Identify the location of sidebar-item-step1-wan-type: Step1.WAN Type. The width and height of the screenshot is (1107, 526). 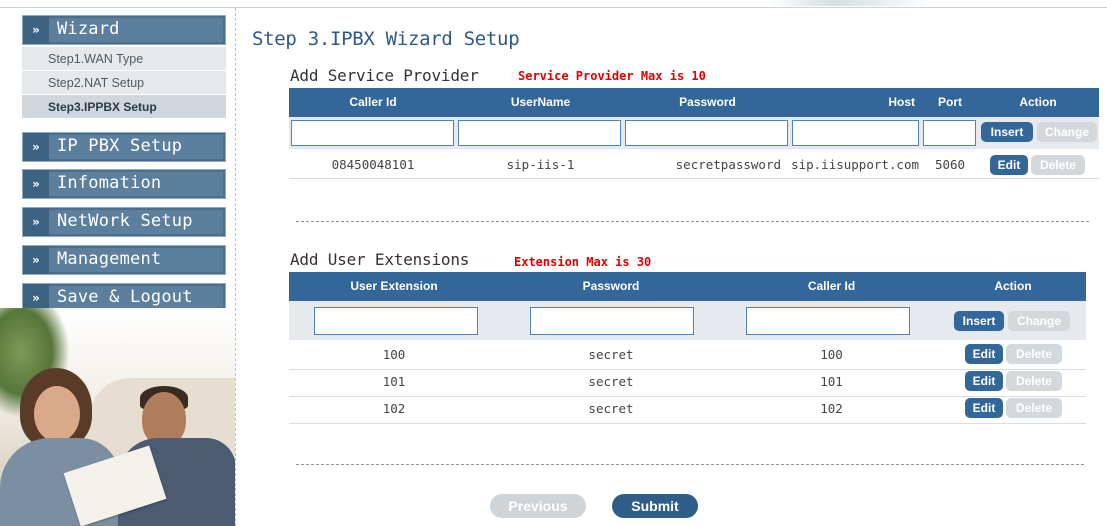
(124, 59).